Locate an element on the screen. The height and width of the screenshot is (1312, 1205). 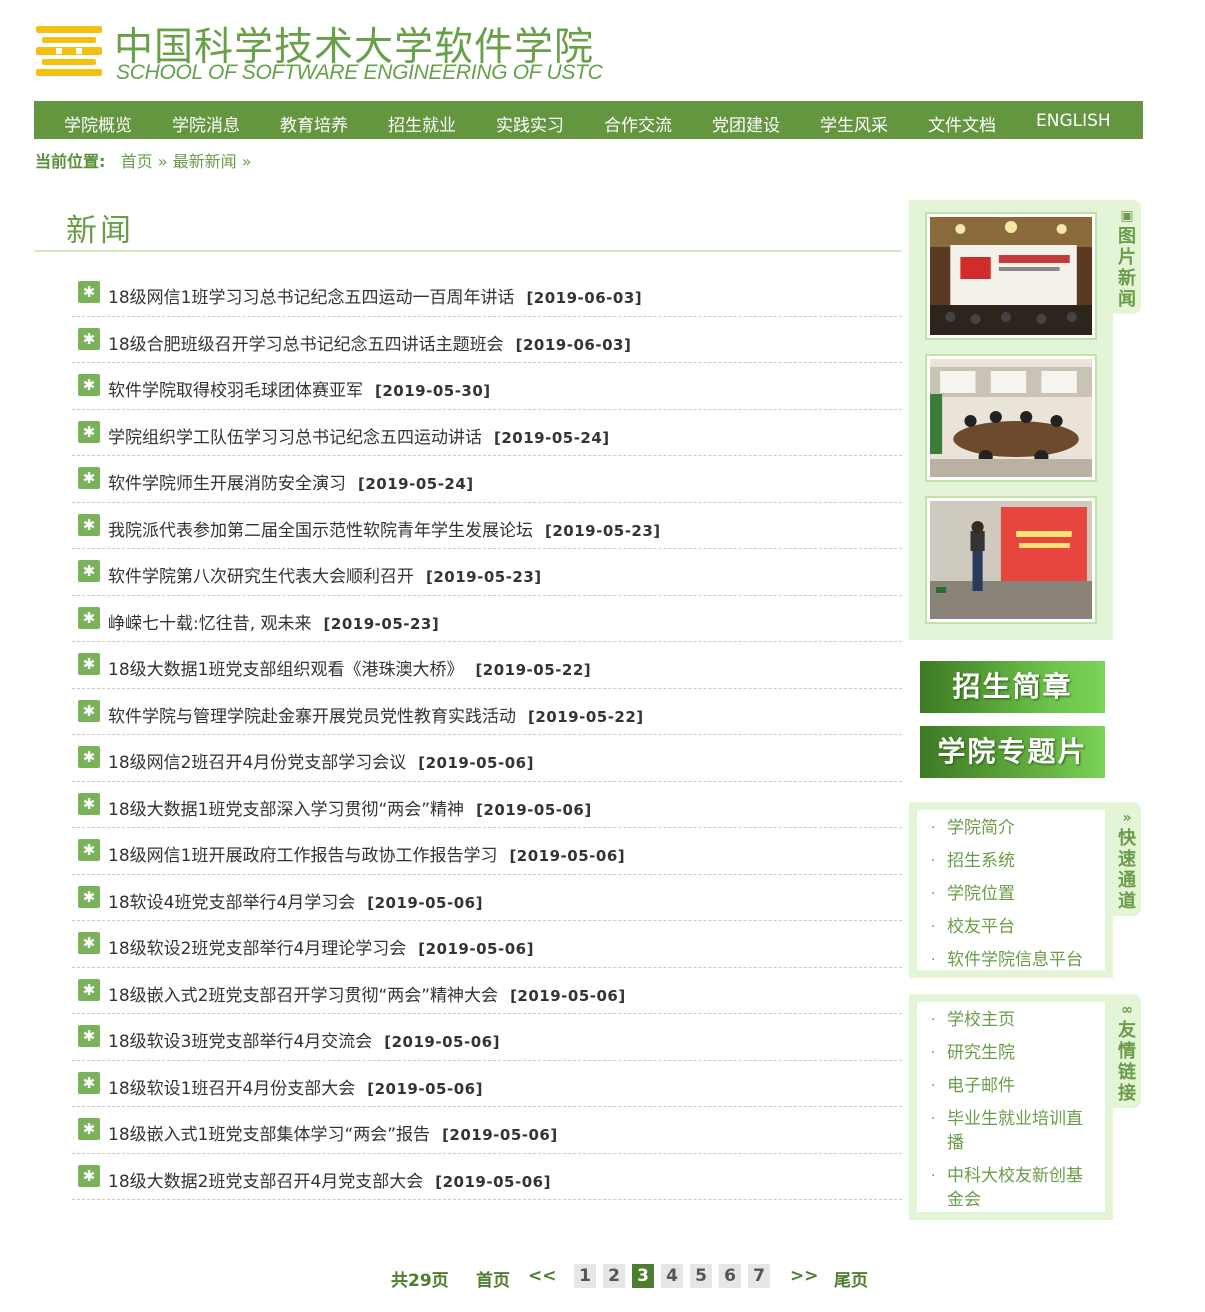
nav-item-cooperation: 合作交流 is located at coordinates (638, 123).